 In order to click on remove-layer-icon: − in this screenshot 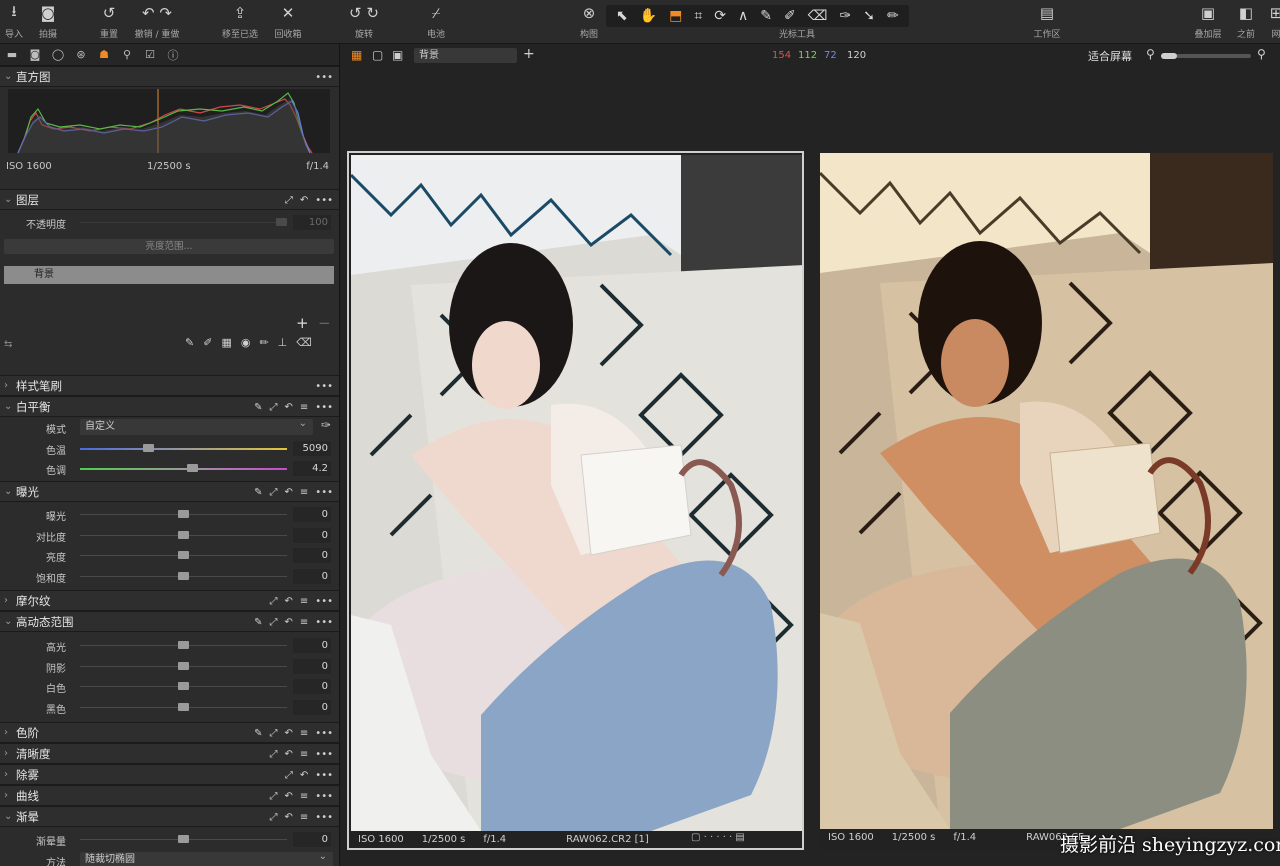, I will do `click(324, 323)`.